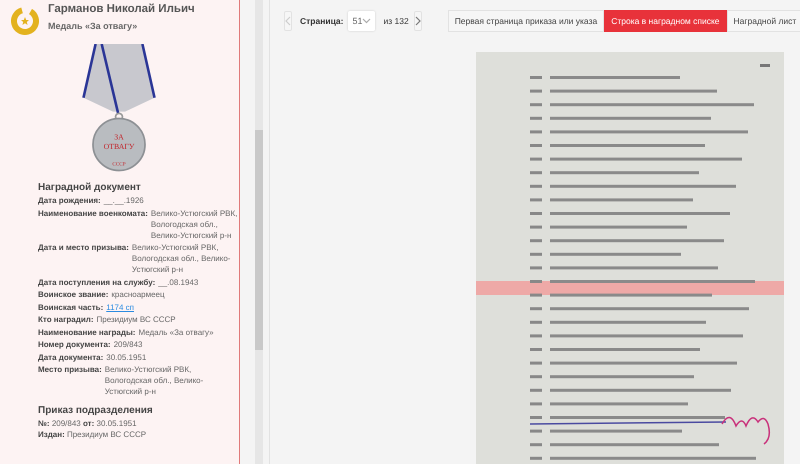  Describe the element at coordinates (69, 200) in the screenshot. I see `field-label: Дата рождения:` at that location.